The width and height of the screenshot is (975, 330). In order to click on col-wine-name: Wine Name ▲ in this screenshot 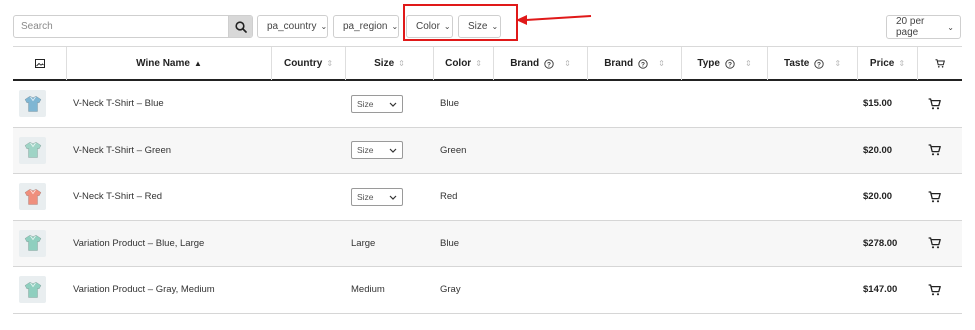, I will do `click(168, 63)`.